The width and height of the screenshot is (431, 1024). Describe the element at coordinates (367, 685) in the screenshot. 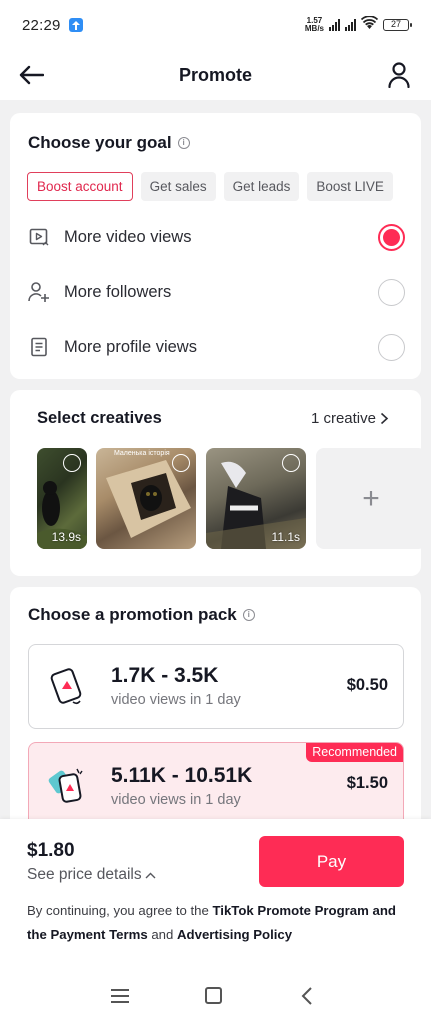

I see `pack-price: $0.50` at that location.